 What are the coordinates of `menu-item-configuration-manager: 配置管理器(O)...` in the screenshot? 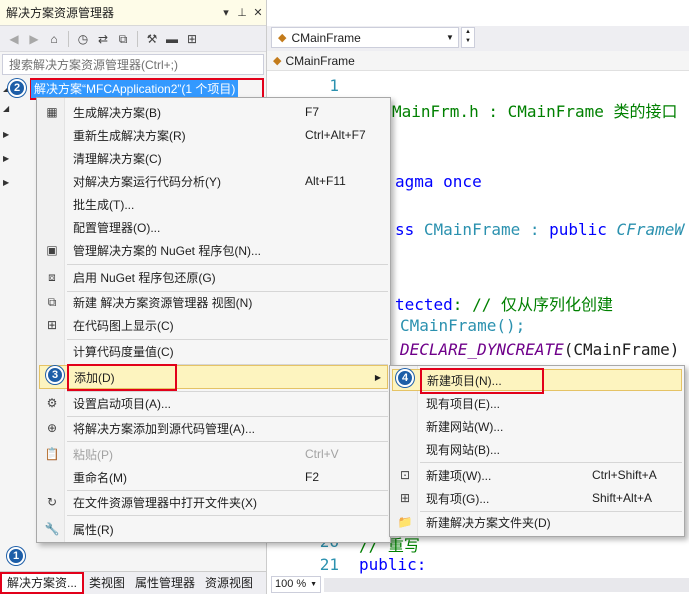 It's located at (213, 227).